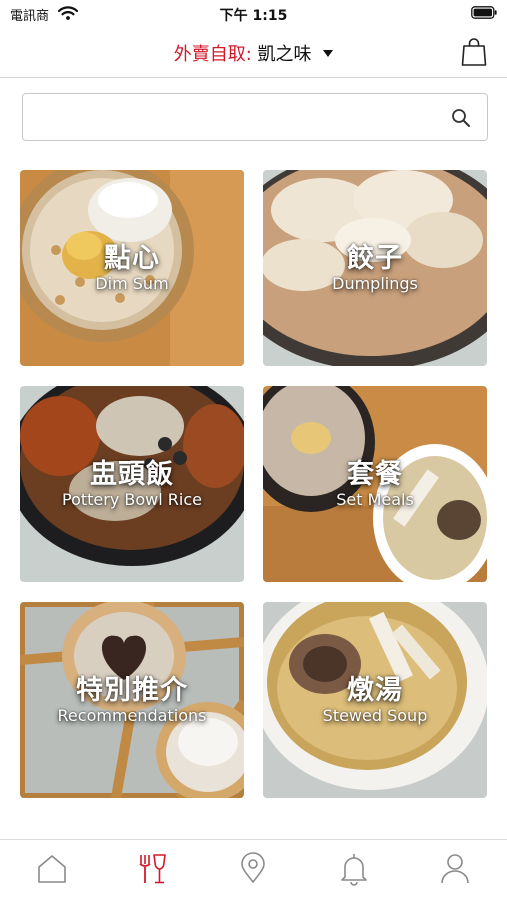  I want to click on category-title-en: Pottery Bowl Rice, so click(132, 499).